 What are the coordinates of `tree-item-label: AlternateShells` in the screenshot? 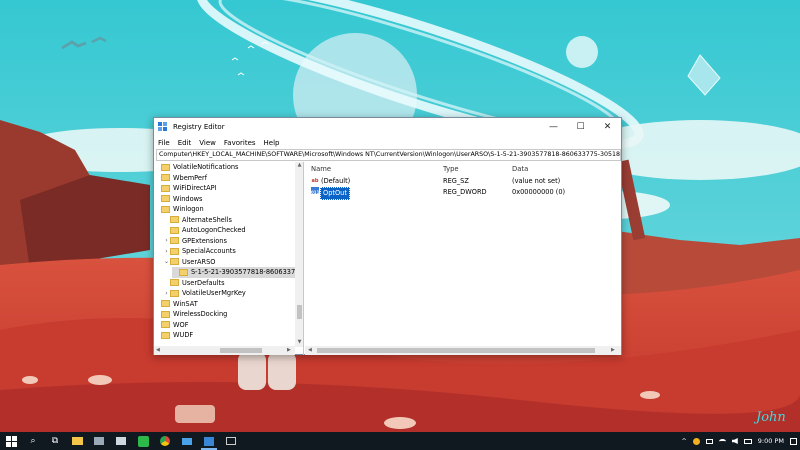 It's located at (207, 219).